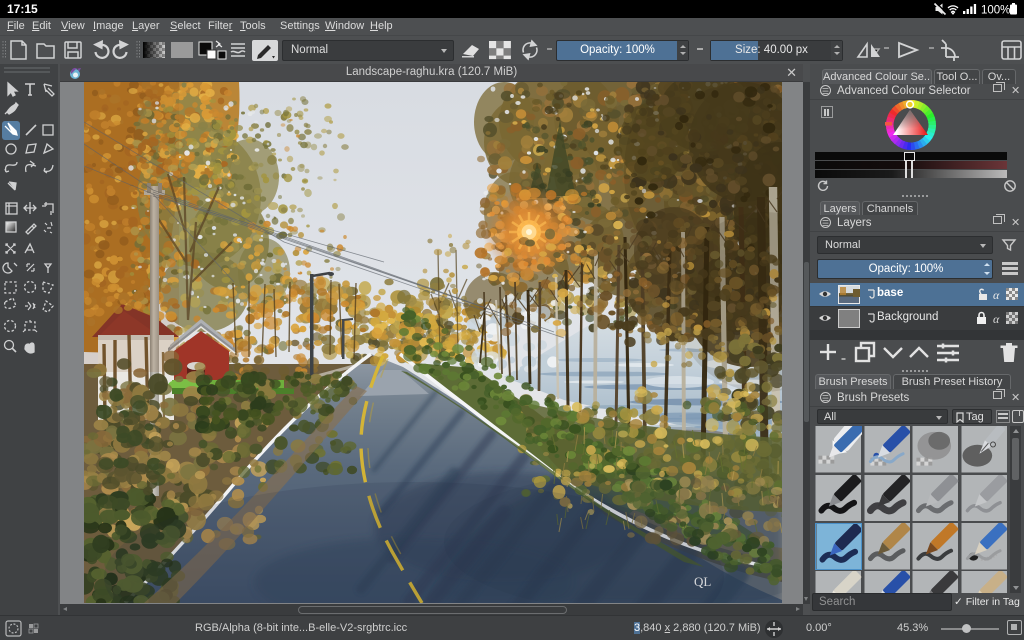 The image size is (1024, 640). Describe the element at coordinates (702, 581) in the screenshot. I see `svg-text: QL` at that location.